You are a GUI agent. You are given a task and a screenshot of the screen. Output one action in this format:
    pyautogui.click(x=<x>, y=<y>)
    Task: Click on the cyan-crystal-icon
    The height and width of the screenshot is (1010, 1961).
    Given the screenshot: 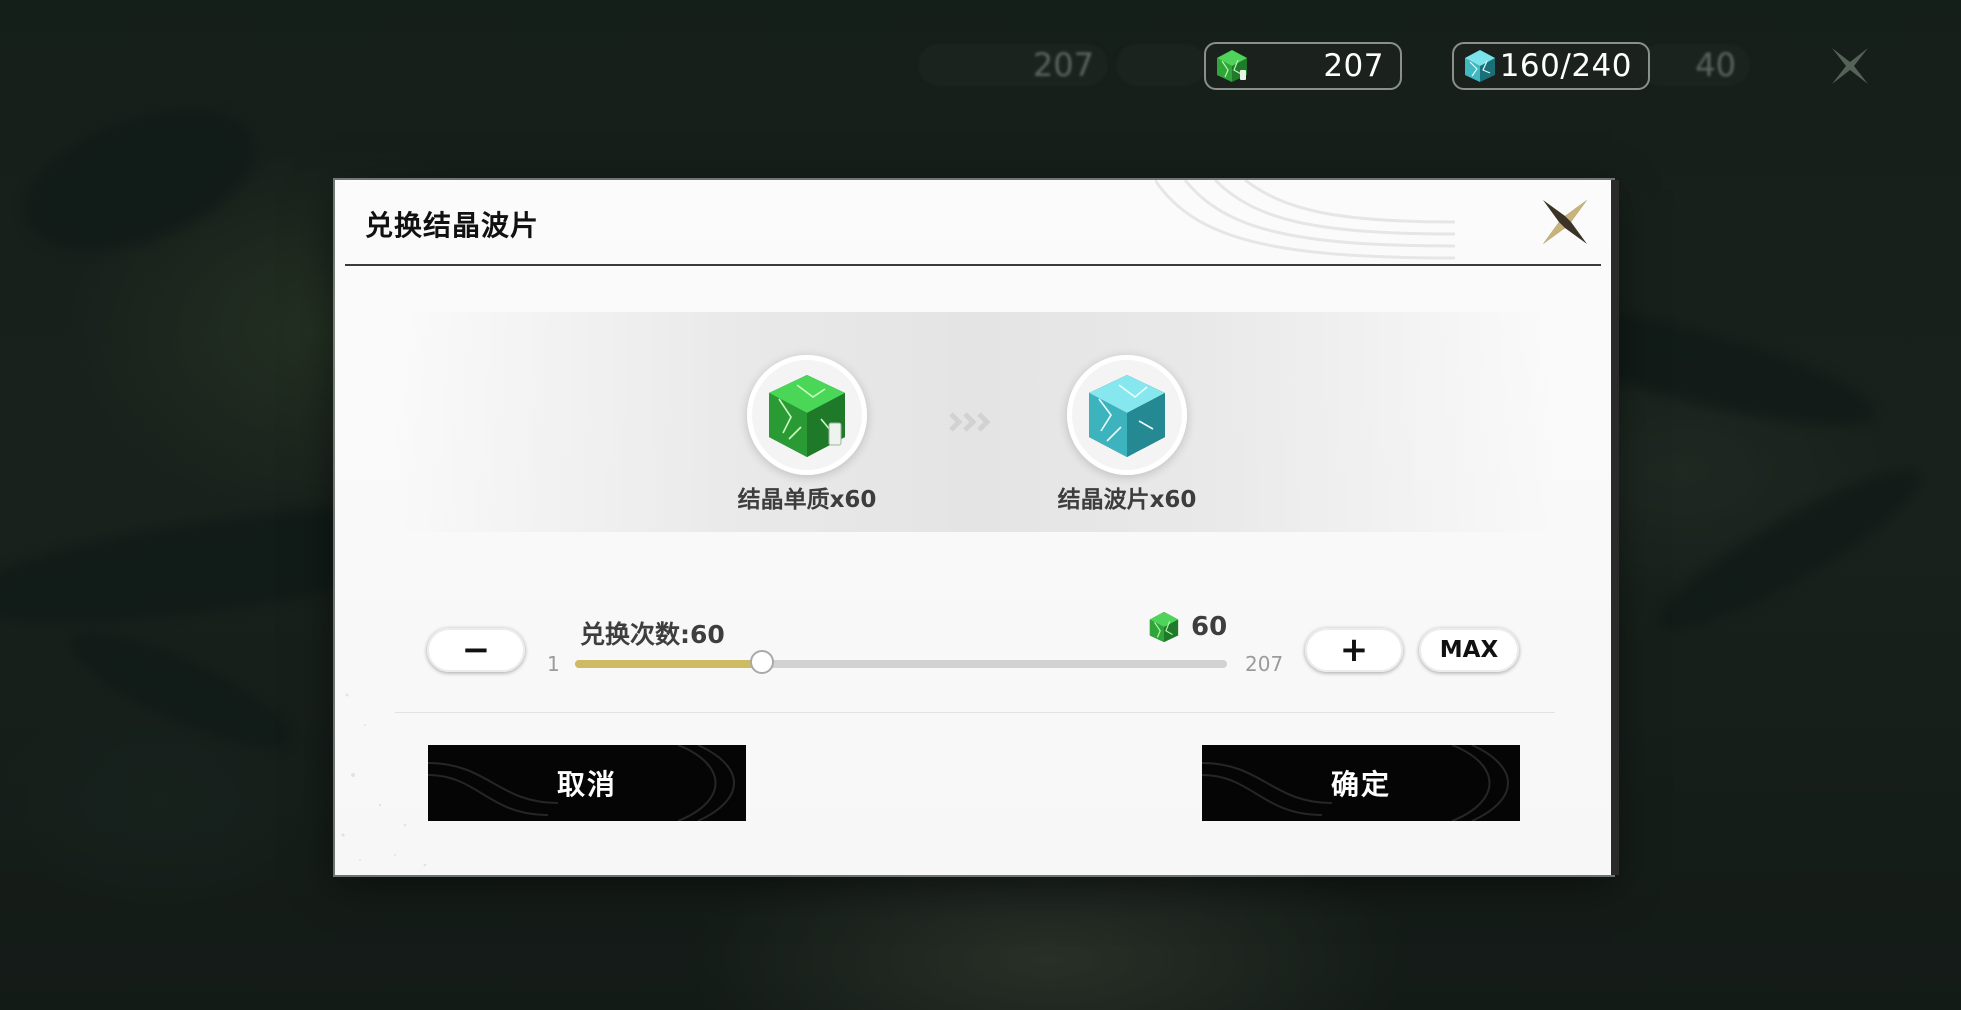 What is the action you would take?
    pyautogui.click(x=1480, y=66)
    